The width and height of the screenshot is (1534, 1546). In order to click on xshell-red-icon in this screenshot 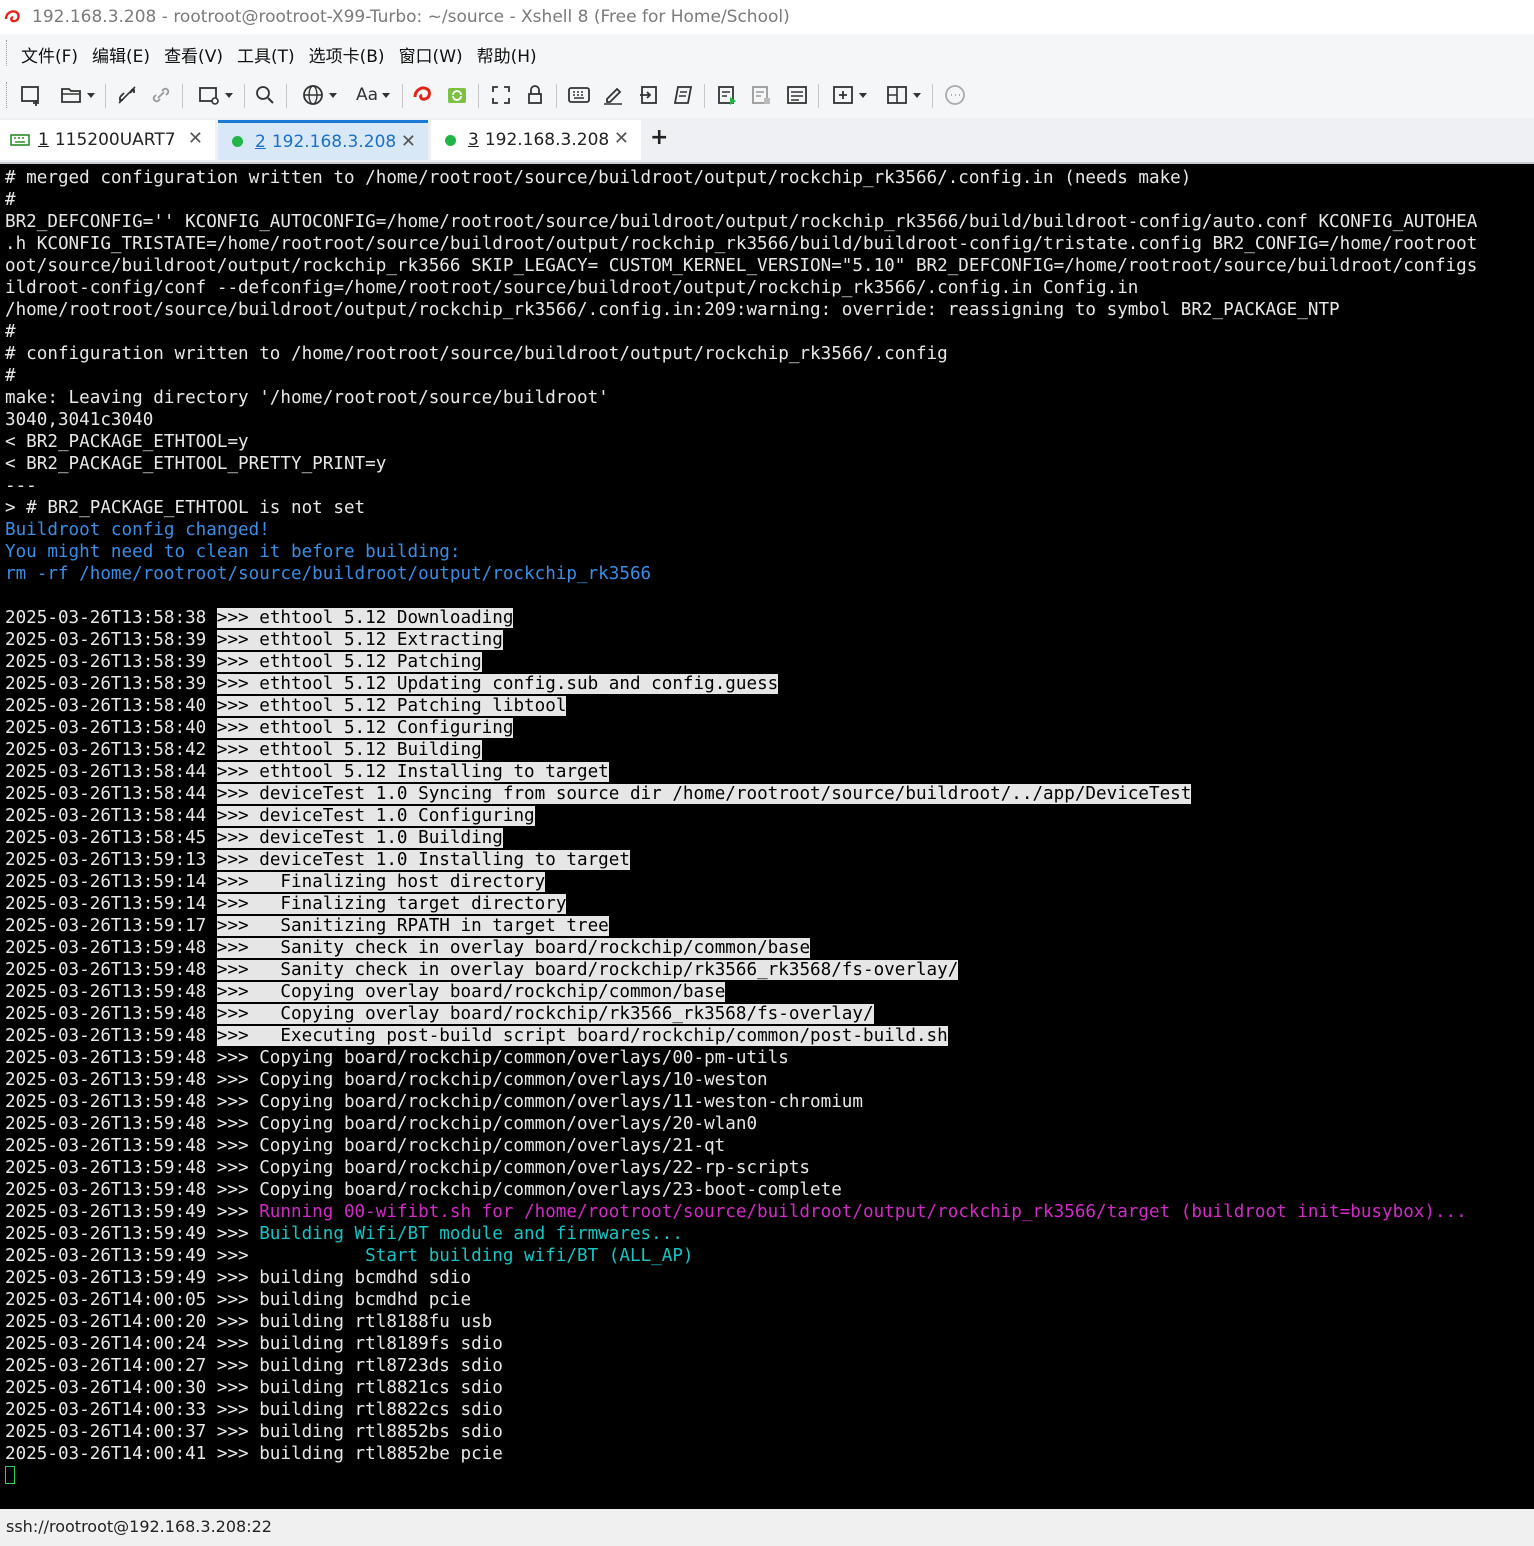, I will do `click(423, 95)`.